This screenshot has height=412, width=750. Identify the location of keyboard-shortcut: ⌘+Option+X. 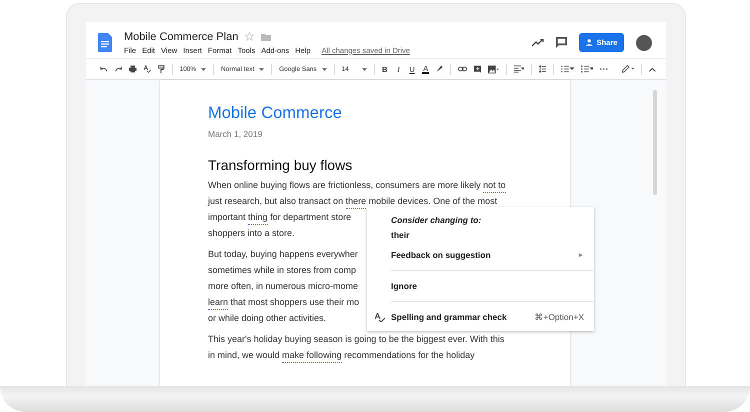
(559, 317).